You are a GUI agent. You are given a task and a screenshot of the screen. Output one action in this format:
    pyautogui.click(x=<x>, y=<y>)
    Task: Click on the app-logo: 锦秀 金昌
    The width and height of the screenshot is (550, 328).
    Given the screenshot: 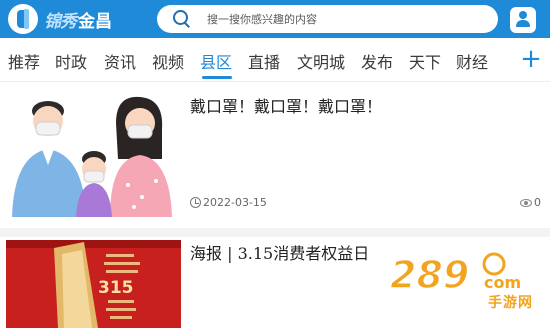 What is the action you would take?
    pyautogui.click(x=60, y=19)
    